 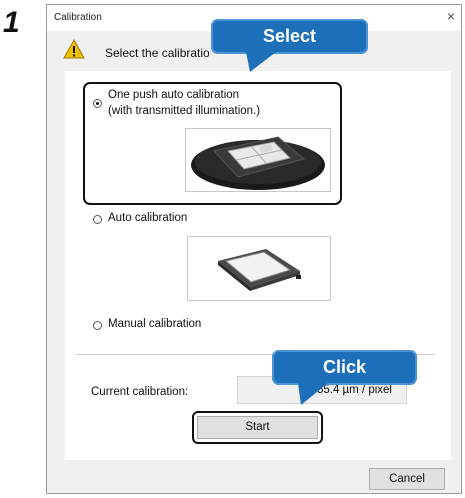 What do you see at coordinates (257, 427) in the screenshot?
I see `start-button: Start` at bounding box center [257, 427].